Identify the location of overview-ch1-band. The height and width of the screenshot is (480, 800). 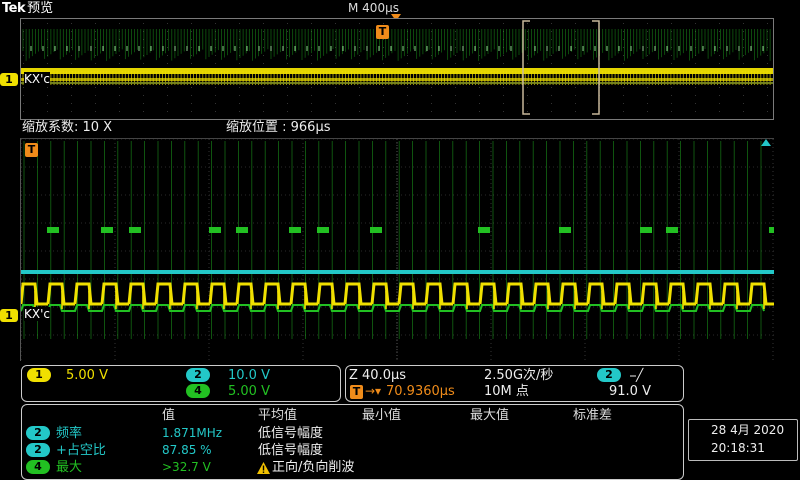
(397, 71).